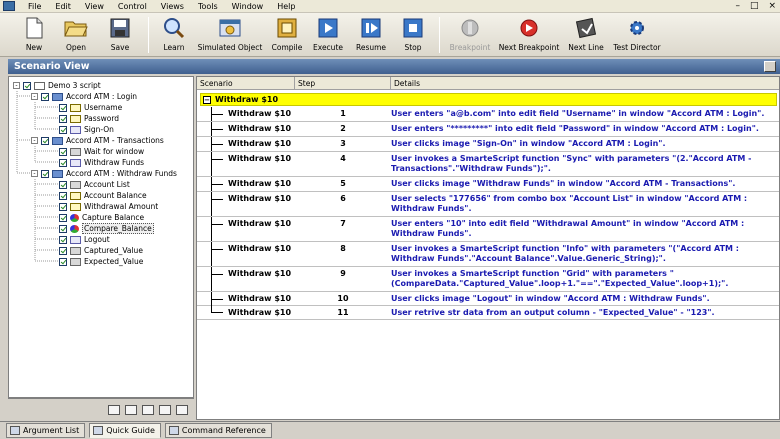 This screenshot has width=780, height=439. I want to click on tree-item-compare-balance: Compare_Balance, so click(106, 228).